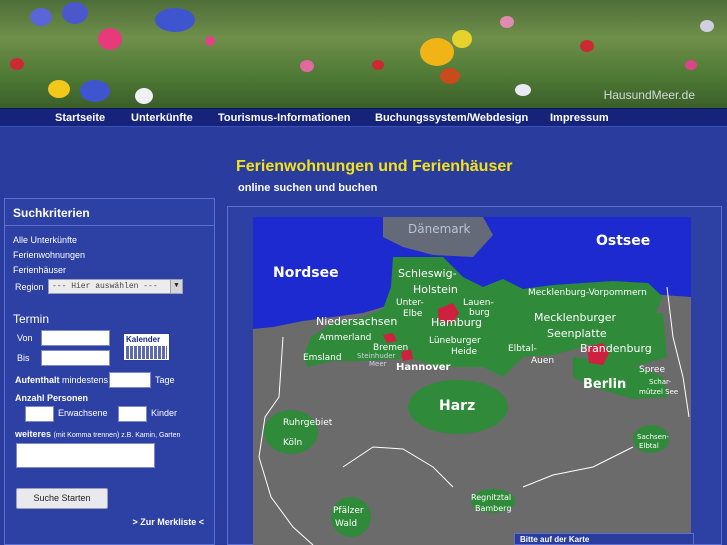 The image size is (727, 545). Describe the element at coordinates (604, 384) in the screenshot. I see `label-berlin: Berlin` at that location.